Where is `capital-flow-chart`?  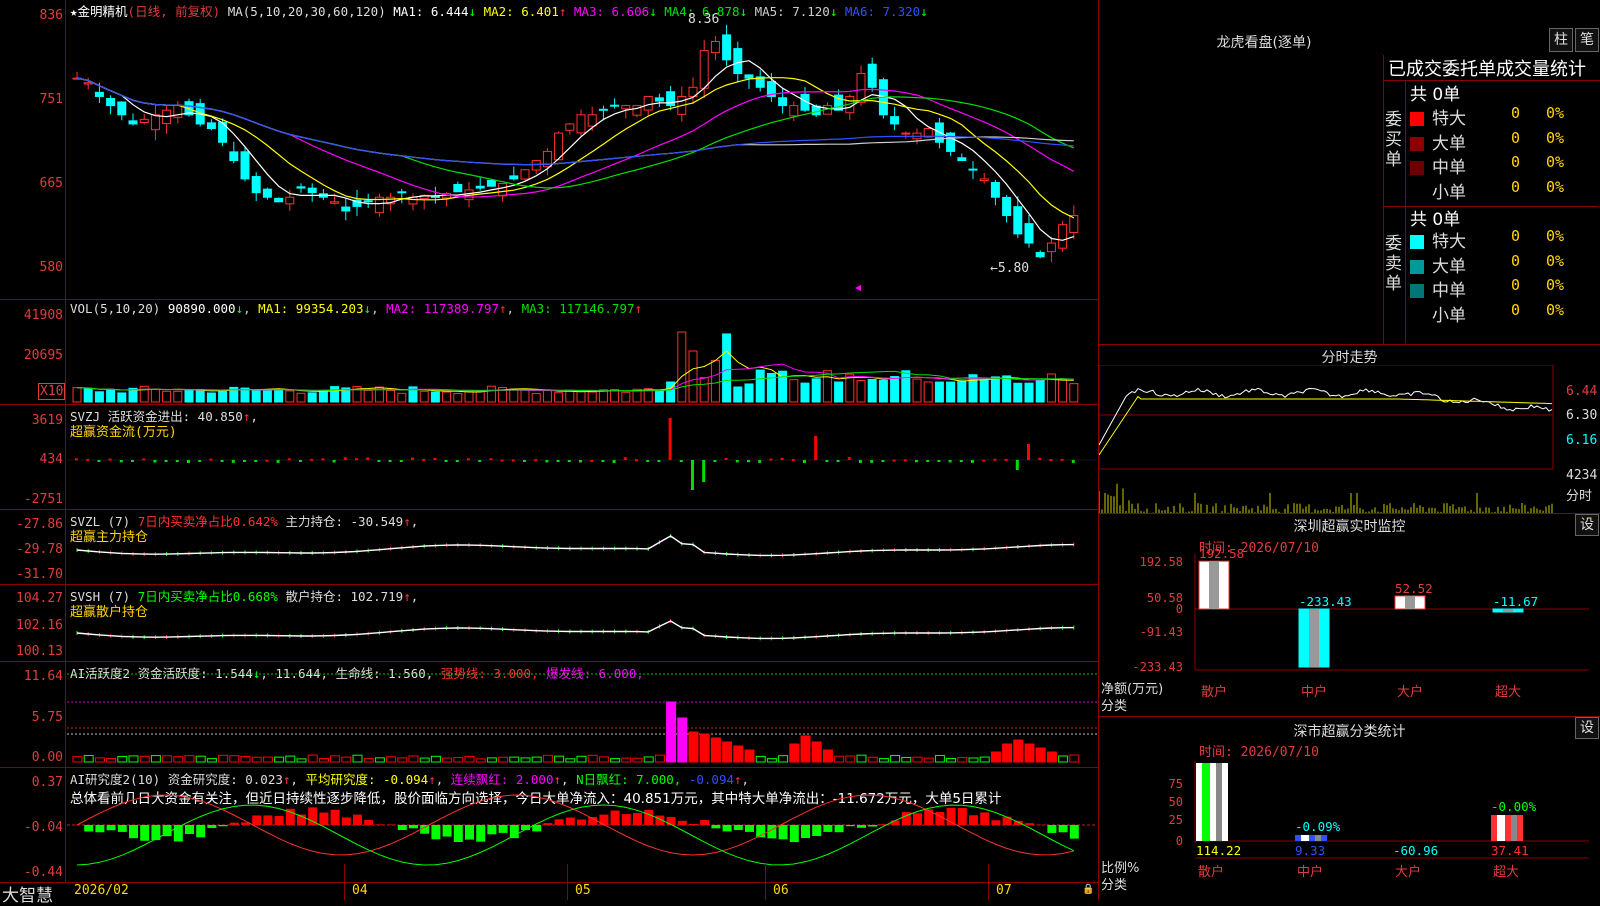
capital-flow-chart is located at coordinates (582, 457).